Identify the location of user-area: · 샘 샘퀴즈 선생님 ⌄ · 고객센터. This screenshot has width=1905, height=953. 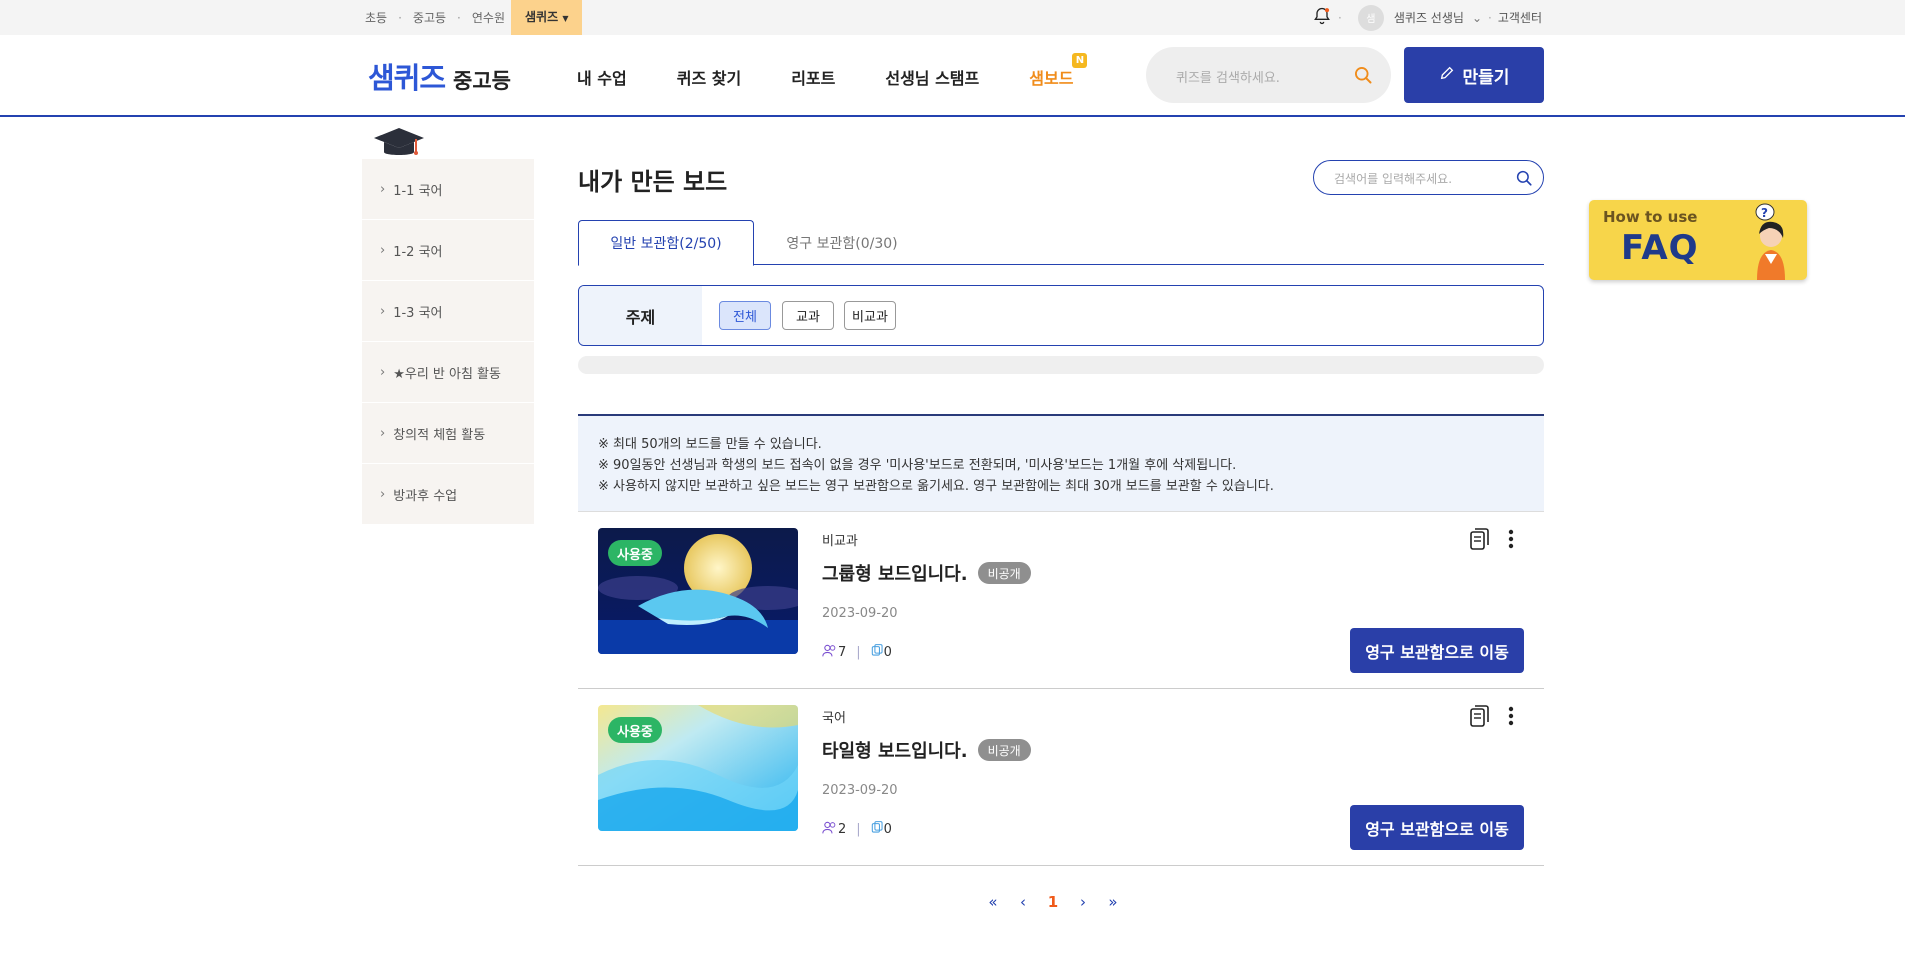
(1427, 17).